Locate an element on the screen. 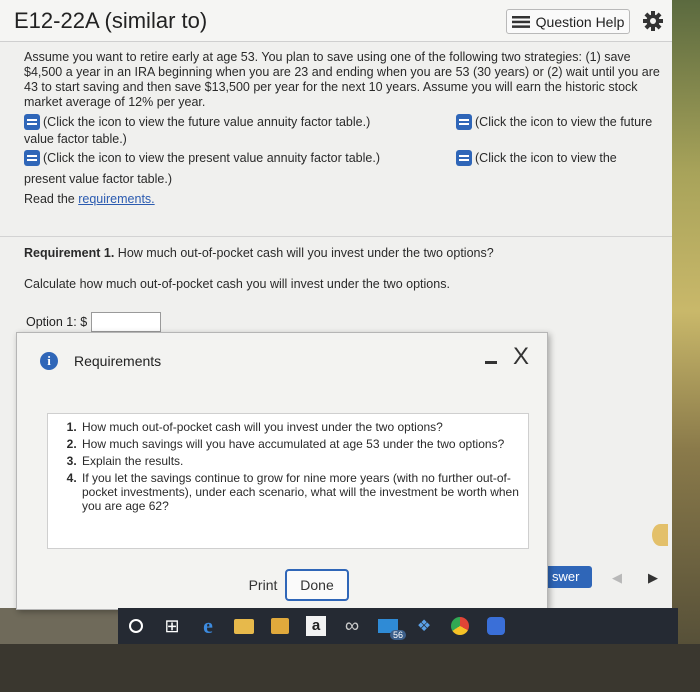  amazon-icon: a is located at coordinates (316, 626).